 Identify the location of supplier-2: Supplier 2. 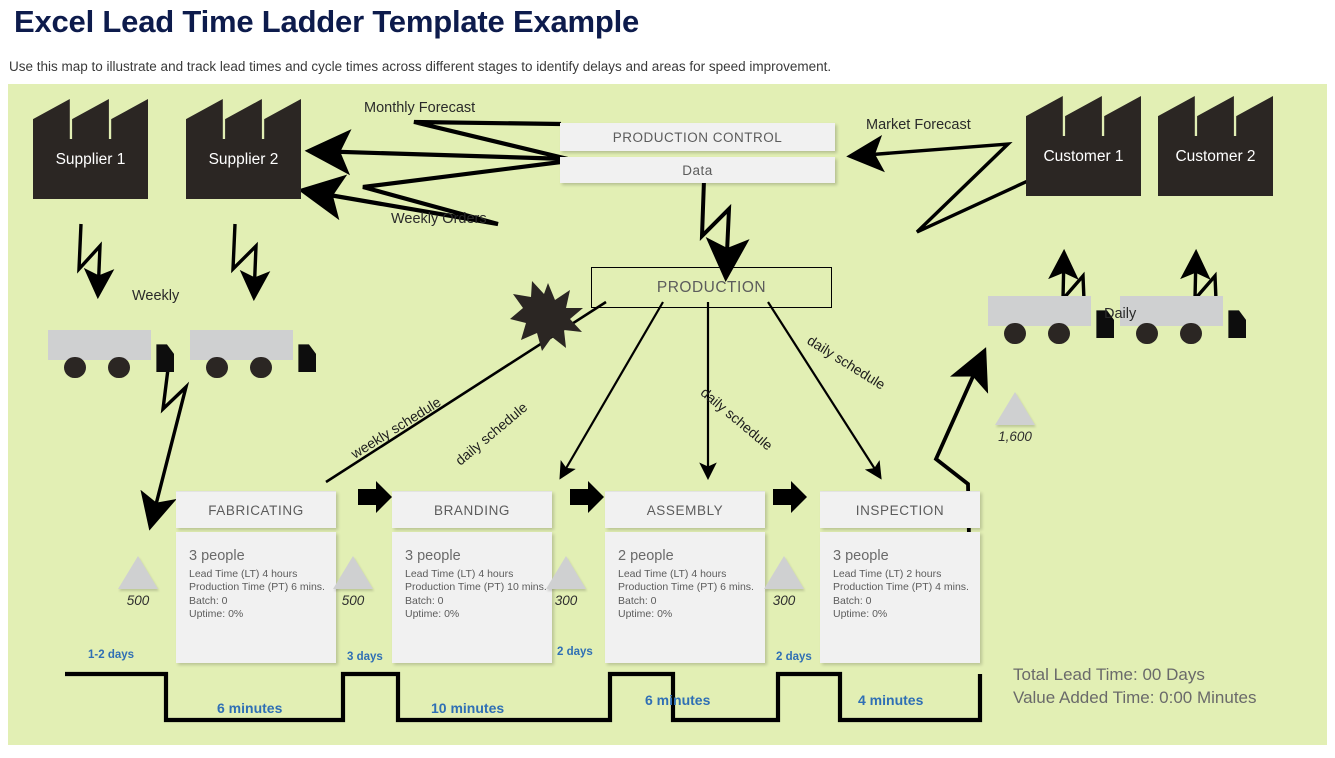
(243, 149).